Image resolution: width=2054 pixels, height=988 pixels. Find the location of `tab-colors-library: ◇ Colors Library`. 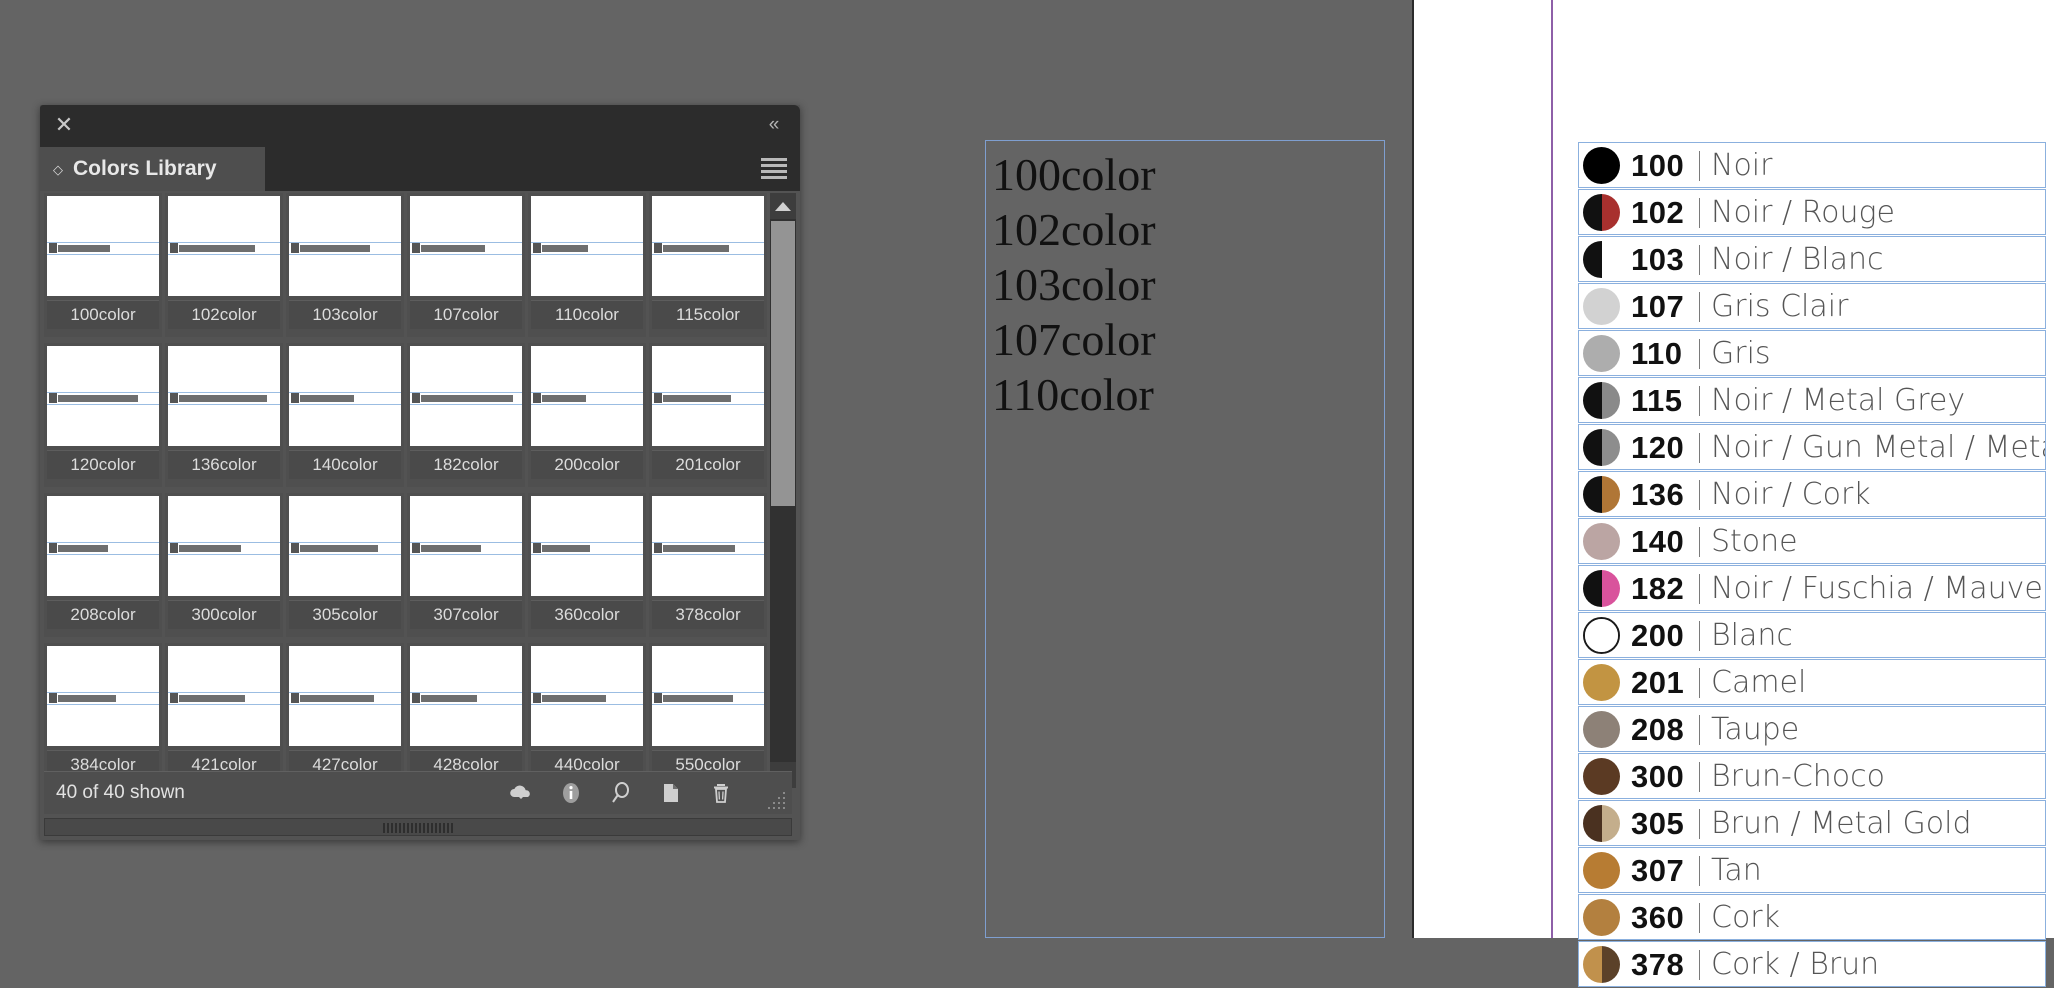

tab-colors-library: ◇ Colors Library is located at coordinates (152, 169).